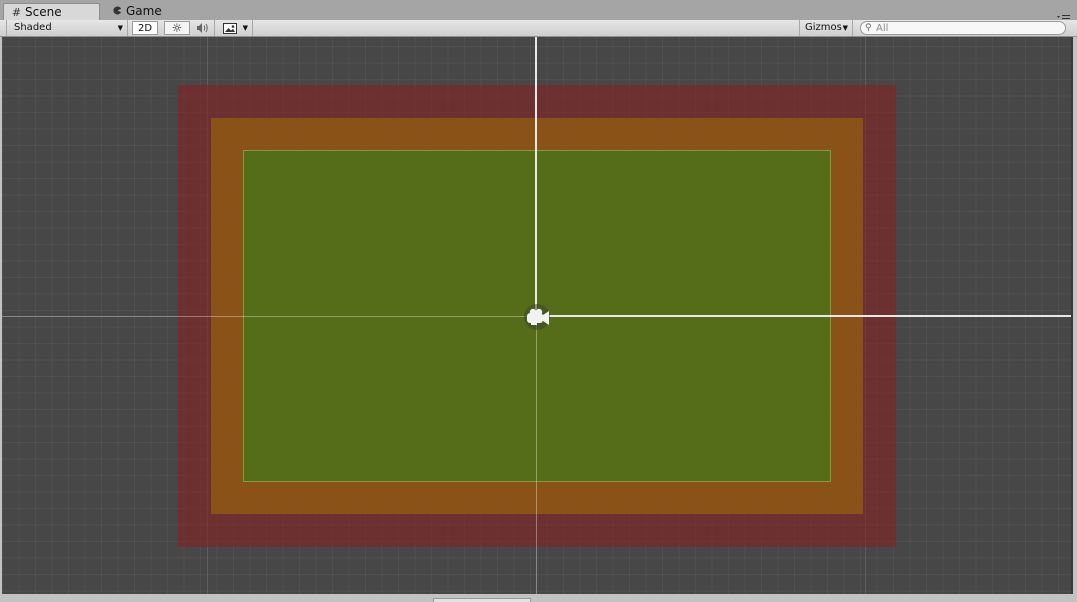  I want to click on sun-icon: ☼, so click(177, 28).